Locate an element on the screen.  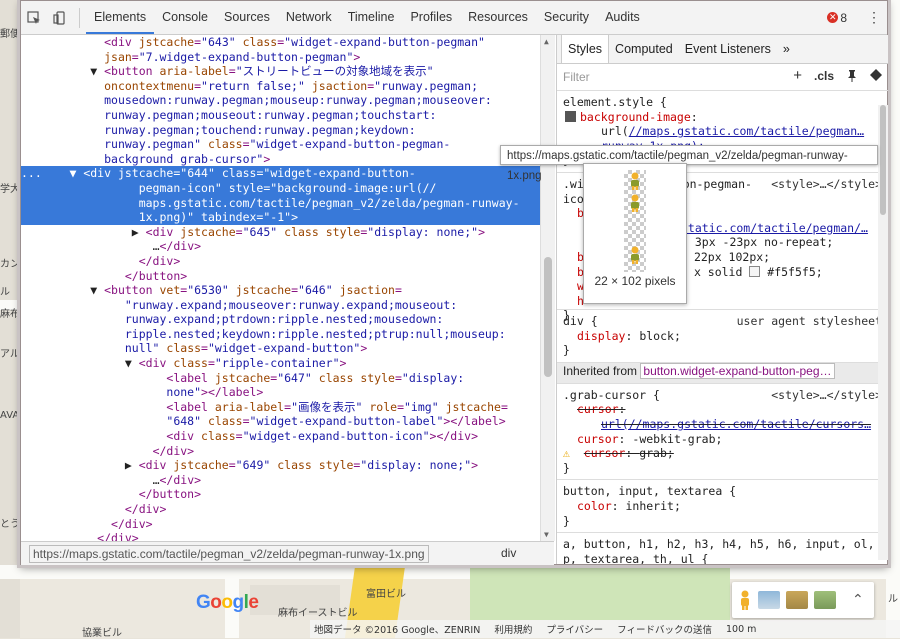
property-name: color is located at coordinates (594, 506).